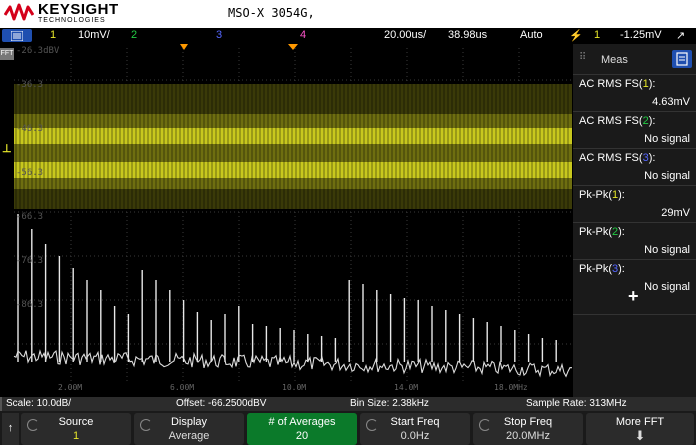  I want to click on meas-value: 29mV, so click(675, 213).